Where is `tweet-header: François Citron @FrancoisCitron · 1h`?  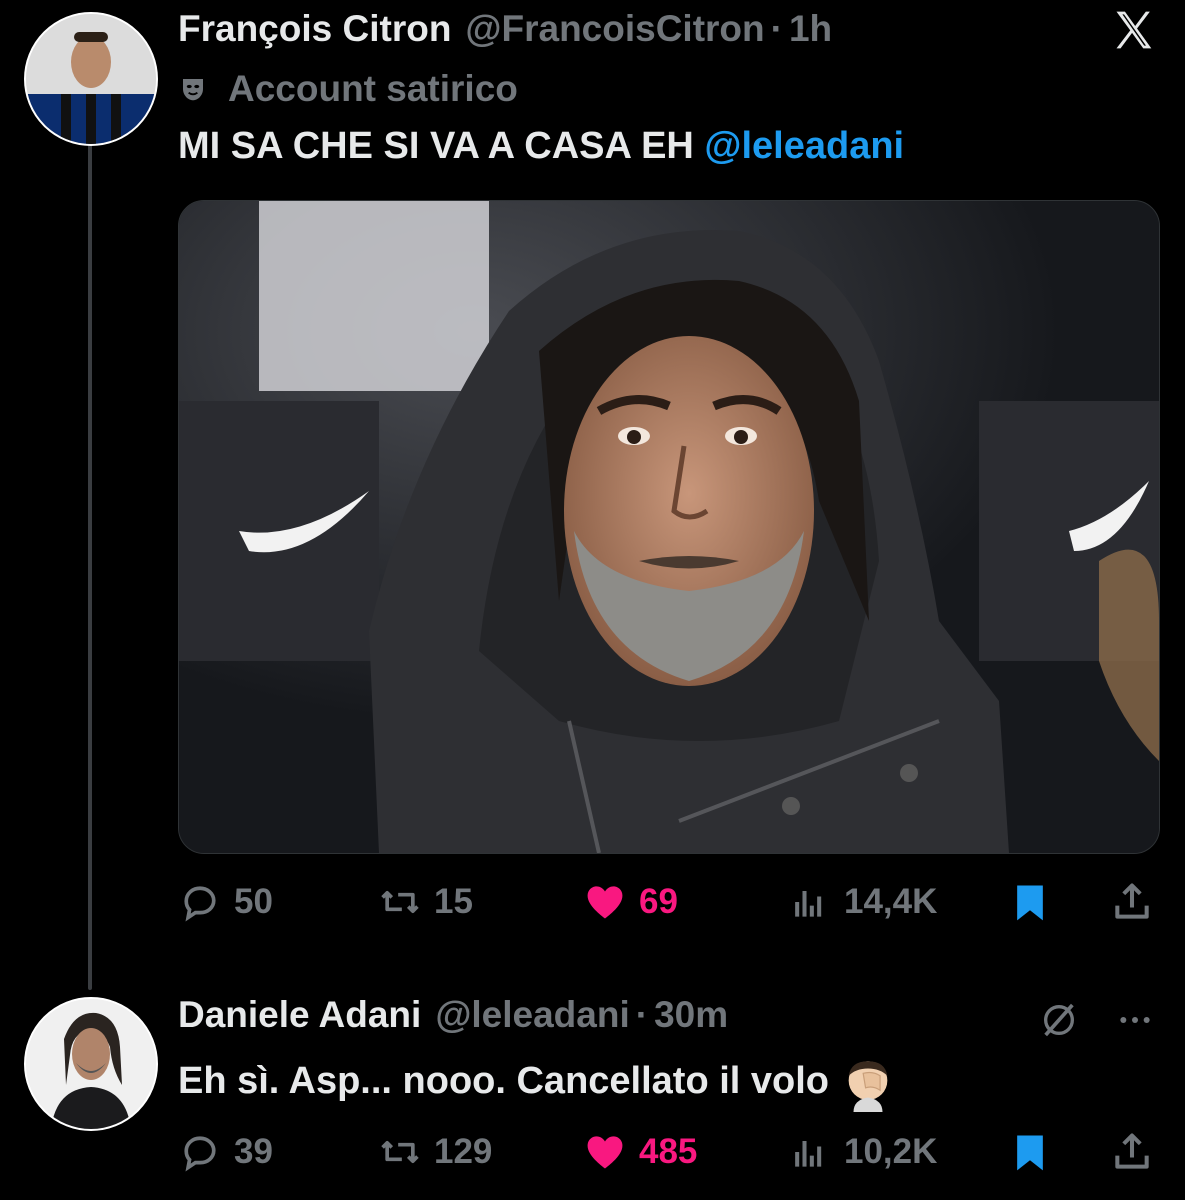 tweet-header: François Citron @FrancoisCitron · 1h is located at coordinates (505, 29).